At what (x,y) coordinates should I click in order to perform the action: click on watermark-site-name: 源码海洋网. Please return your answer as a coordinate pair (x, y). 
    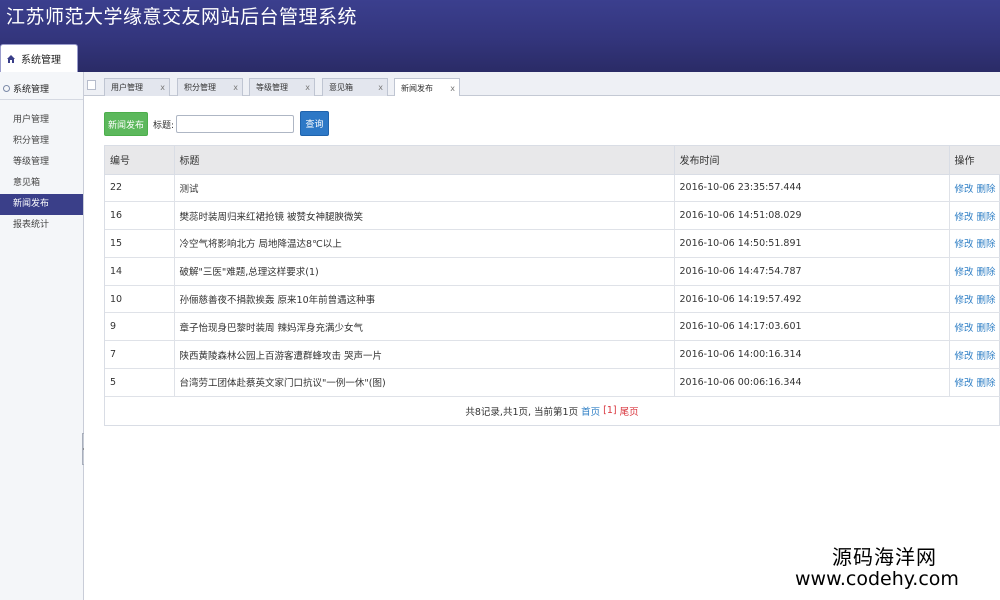
    Looking at the image, I should click on (884, 557).